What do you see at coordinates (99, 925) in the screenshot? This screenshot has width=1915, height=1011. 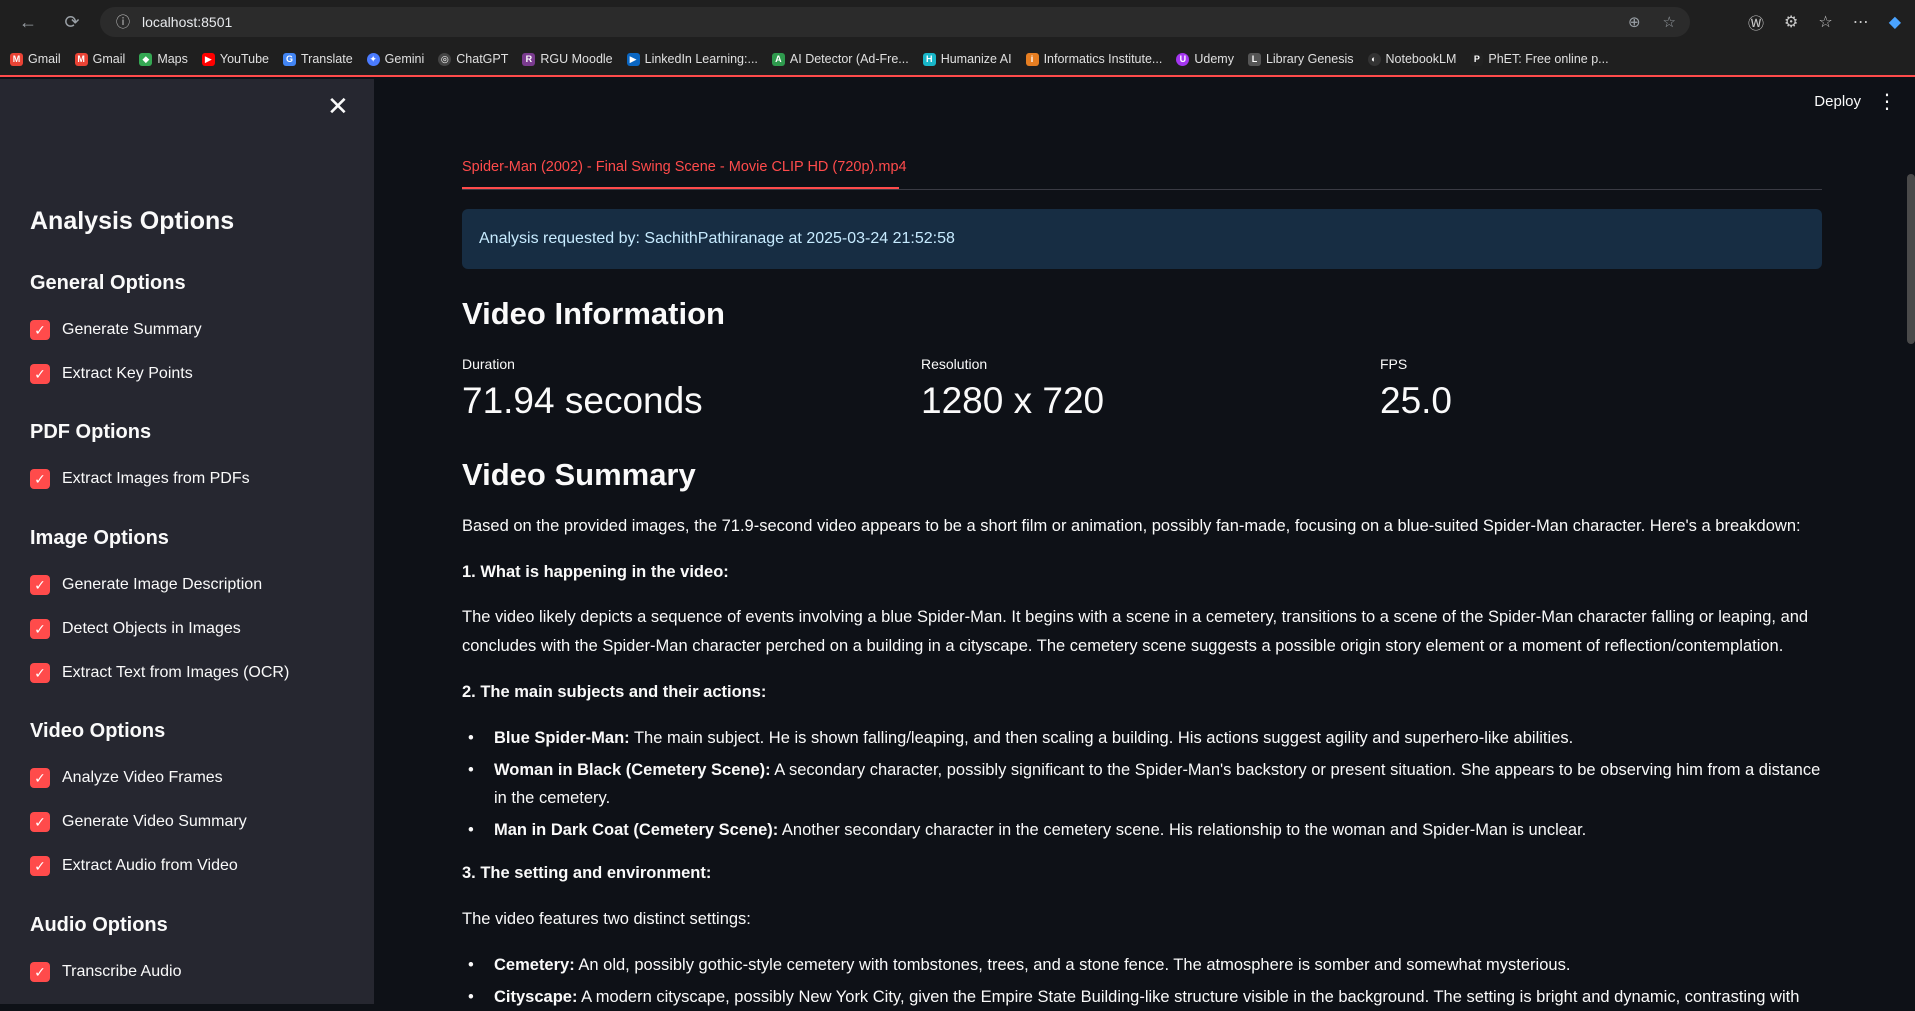 I see `section-title: Audio Options` at bounding box center [99, 925].